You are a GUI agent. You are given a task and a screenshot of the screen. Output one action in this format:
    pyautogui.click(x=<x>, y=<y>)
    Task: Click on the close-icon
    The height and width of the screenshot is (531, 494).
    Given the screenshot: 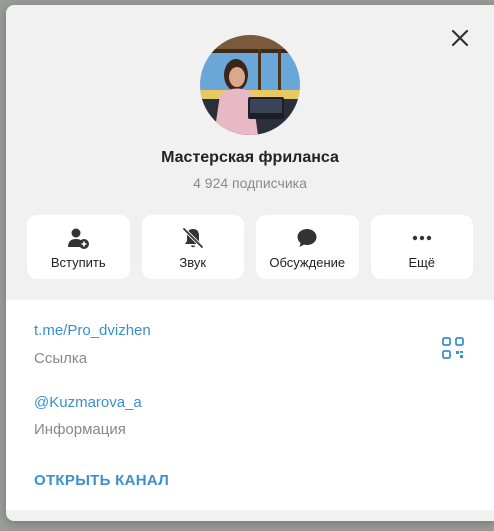 What is the action you would take?
    pyautogui.click(x=460, y=38)
    